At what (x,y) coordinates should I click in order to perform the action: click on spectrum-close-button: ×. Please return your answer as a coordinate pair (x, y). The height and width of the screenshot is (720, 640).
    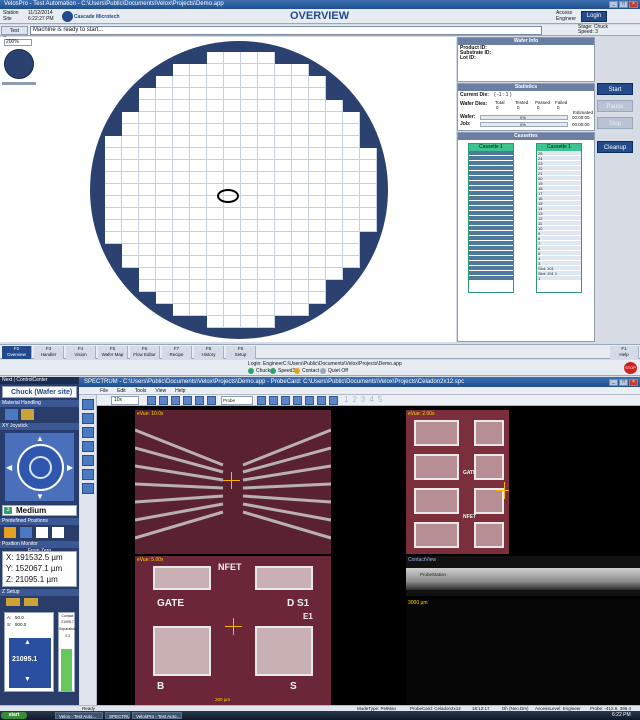
    Looking at the image, I should click on (633, 382).